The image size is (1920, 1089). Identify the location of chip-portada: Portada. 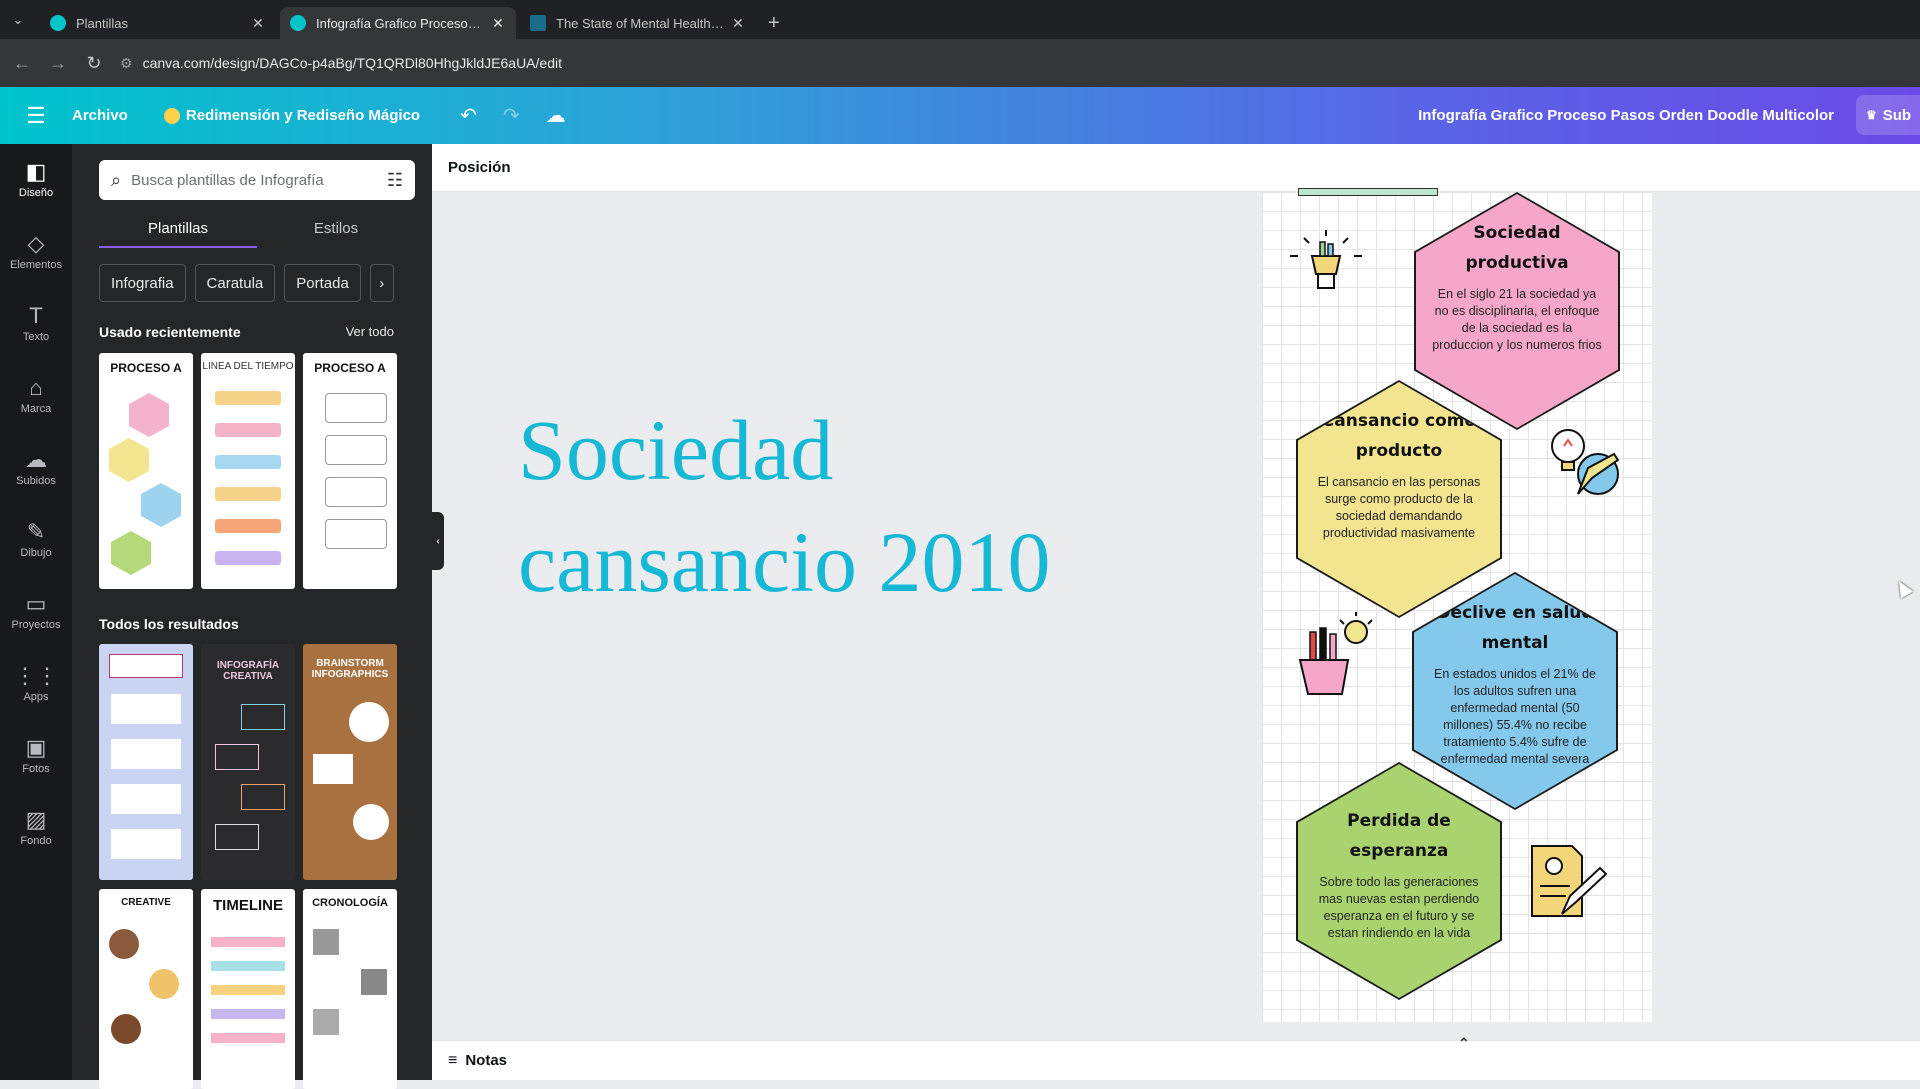
(322, 283).